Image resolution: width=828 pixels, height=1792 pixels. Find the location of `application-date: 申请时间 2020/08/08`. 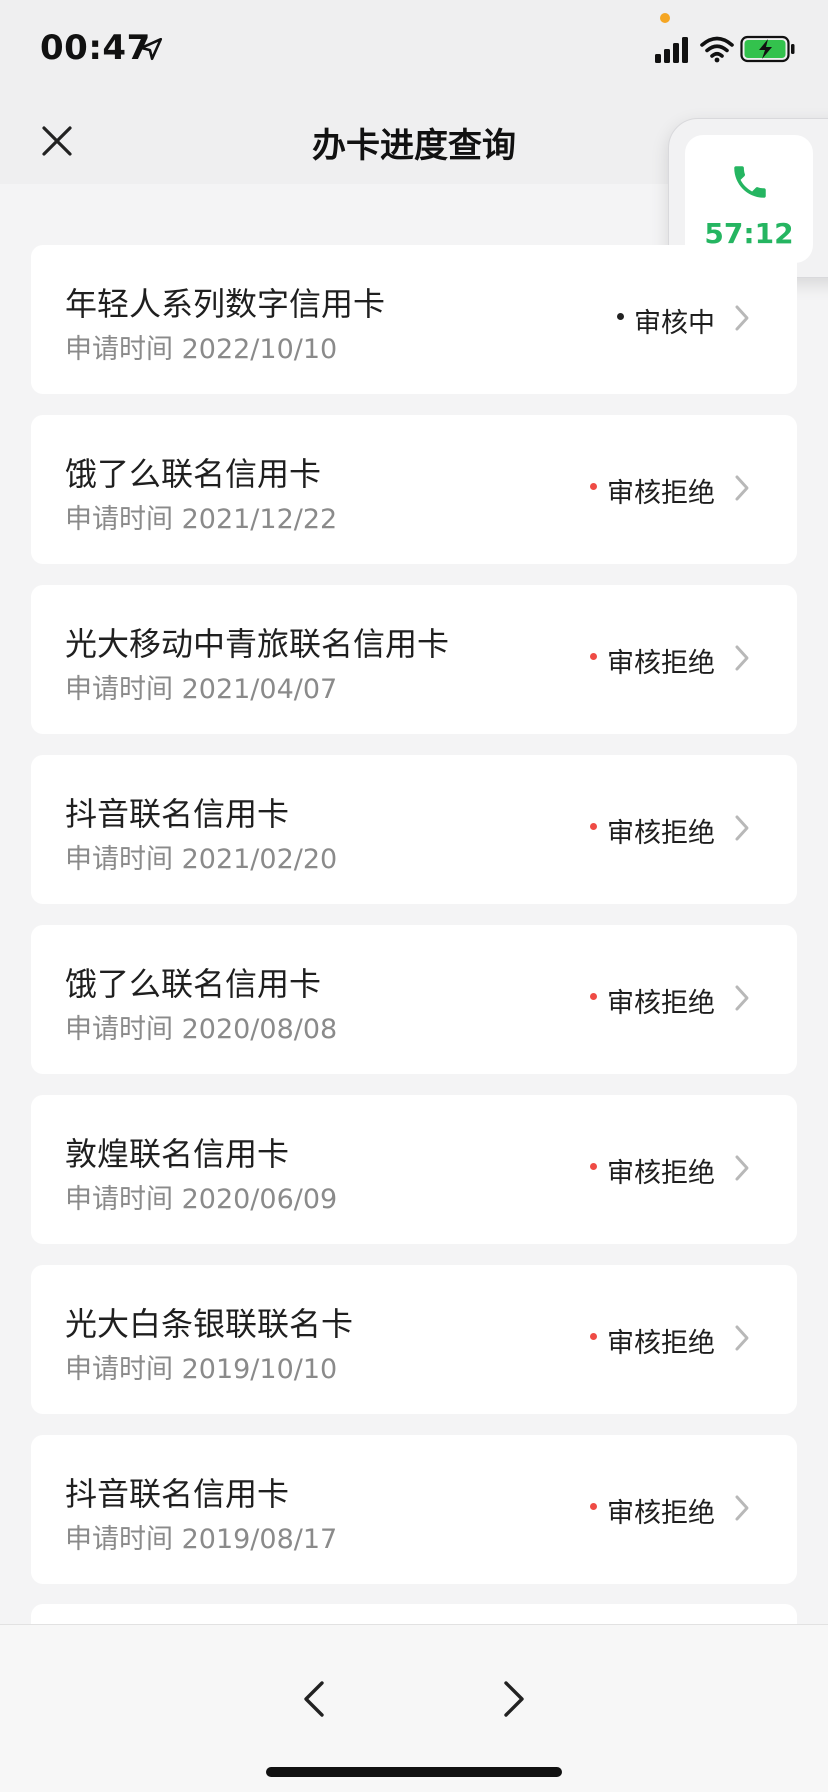

application-date: 申请时间 2020/08/08 is located at coordinates (201, 1029).